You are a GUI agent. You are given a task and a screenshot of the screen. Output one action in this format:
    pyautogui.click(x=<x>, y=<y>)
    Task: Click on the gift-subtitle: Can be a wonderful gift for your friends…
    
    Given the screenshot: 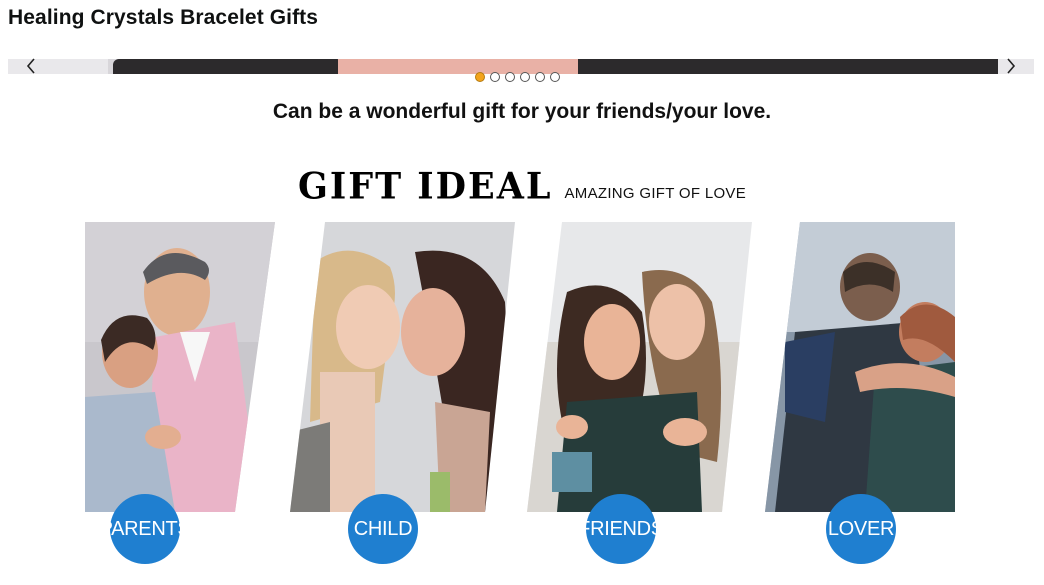 What is the action you would take?
    pyautogui.click(x=522, y=111)
    